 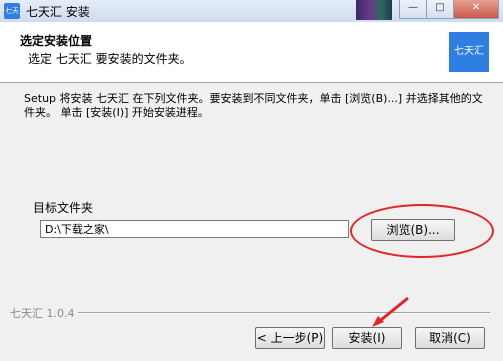 What do you see at coordinates (110, 59) in the screenshot?
I see `page-subtitle: 选定 七天汇 要安装的文件夹。` at bounding box center [110, 59].